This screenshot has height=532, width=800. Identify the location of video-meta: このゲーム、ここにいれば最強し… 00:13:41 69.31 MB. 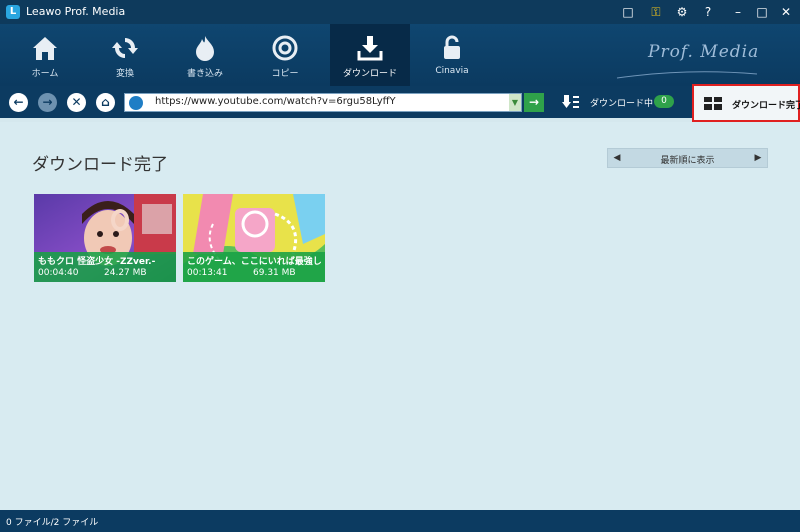
(254, 267).